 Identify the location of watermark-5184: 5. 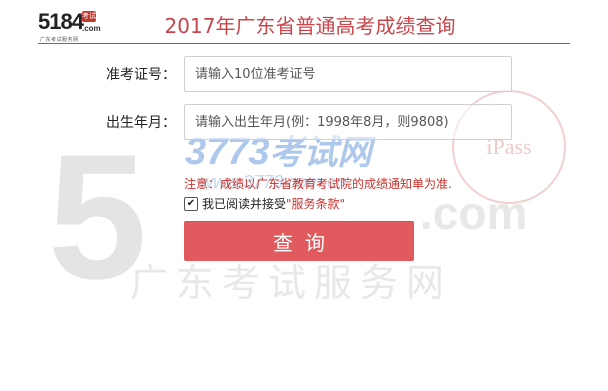
(97, 216).